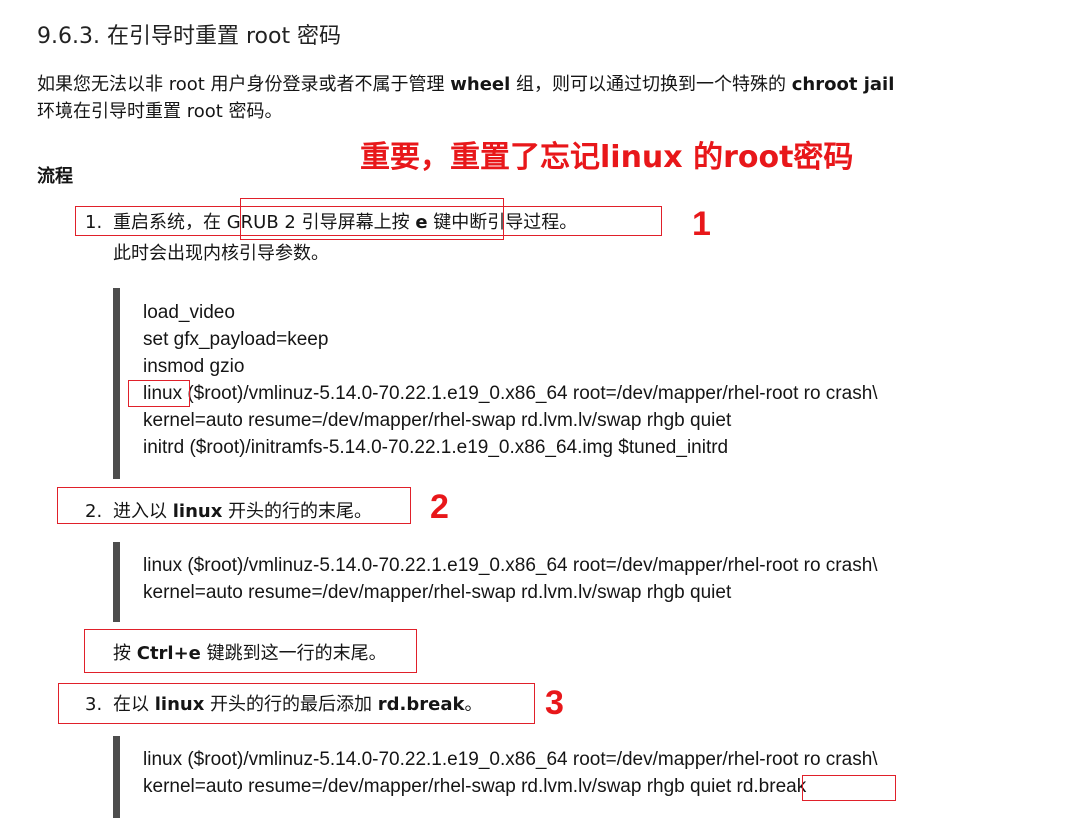  What do you see at coordinates (244, 84) in the screenshot?
I see `intro-text: 如果您无法以非 root 用户身份登录或者不属于管理` at bounding box center [244, 84].